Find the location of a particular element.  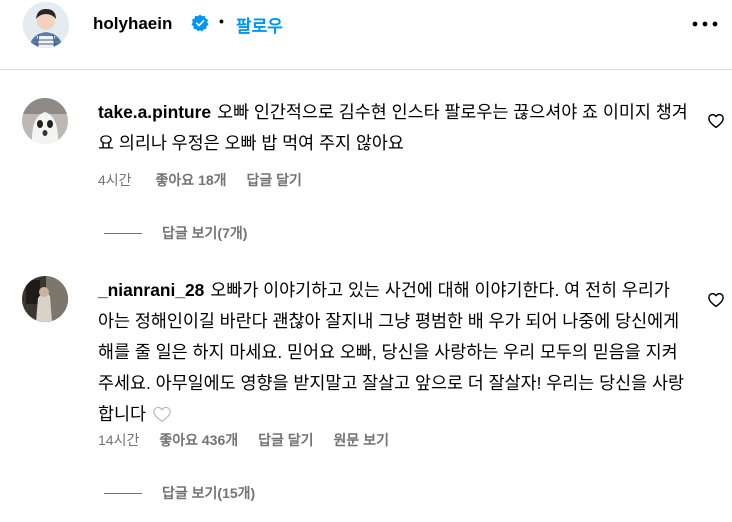

follow-button: 팔로우 is located at coordinates (259, 24).